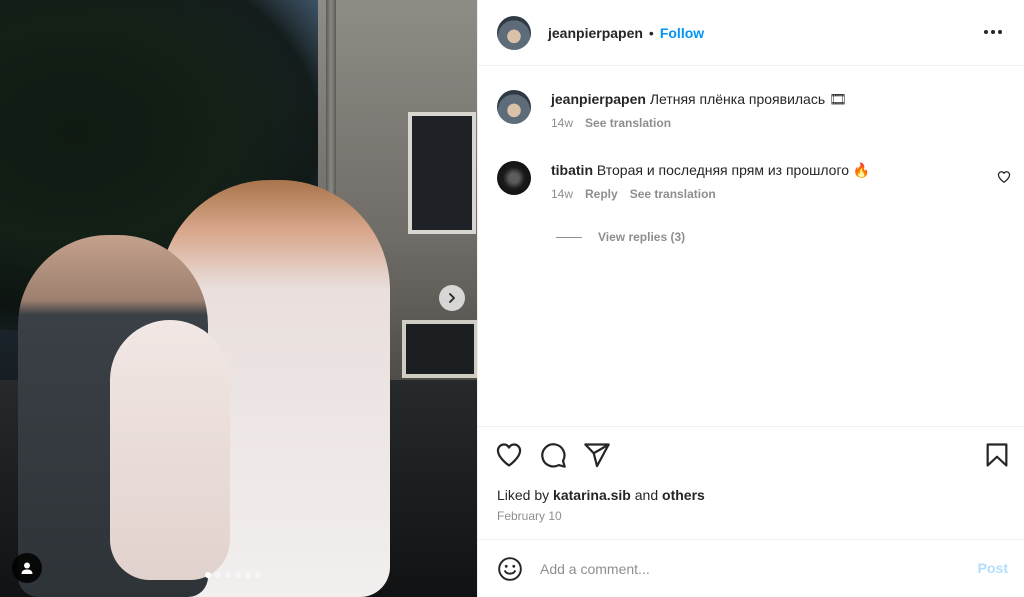 Image resolution: width=1024 pixels, height=597 pixels. I want to click on tagged-users-button, so click(27, 568).